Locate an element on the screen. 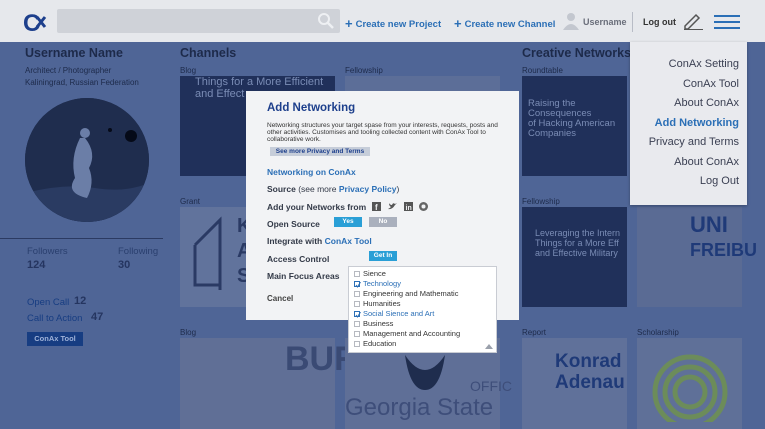 This screenshot has width=765, height=429. card-text: OFFIC is located at coordinates (491, 386).